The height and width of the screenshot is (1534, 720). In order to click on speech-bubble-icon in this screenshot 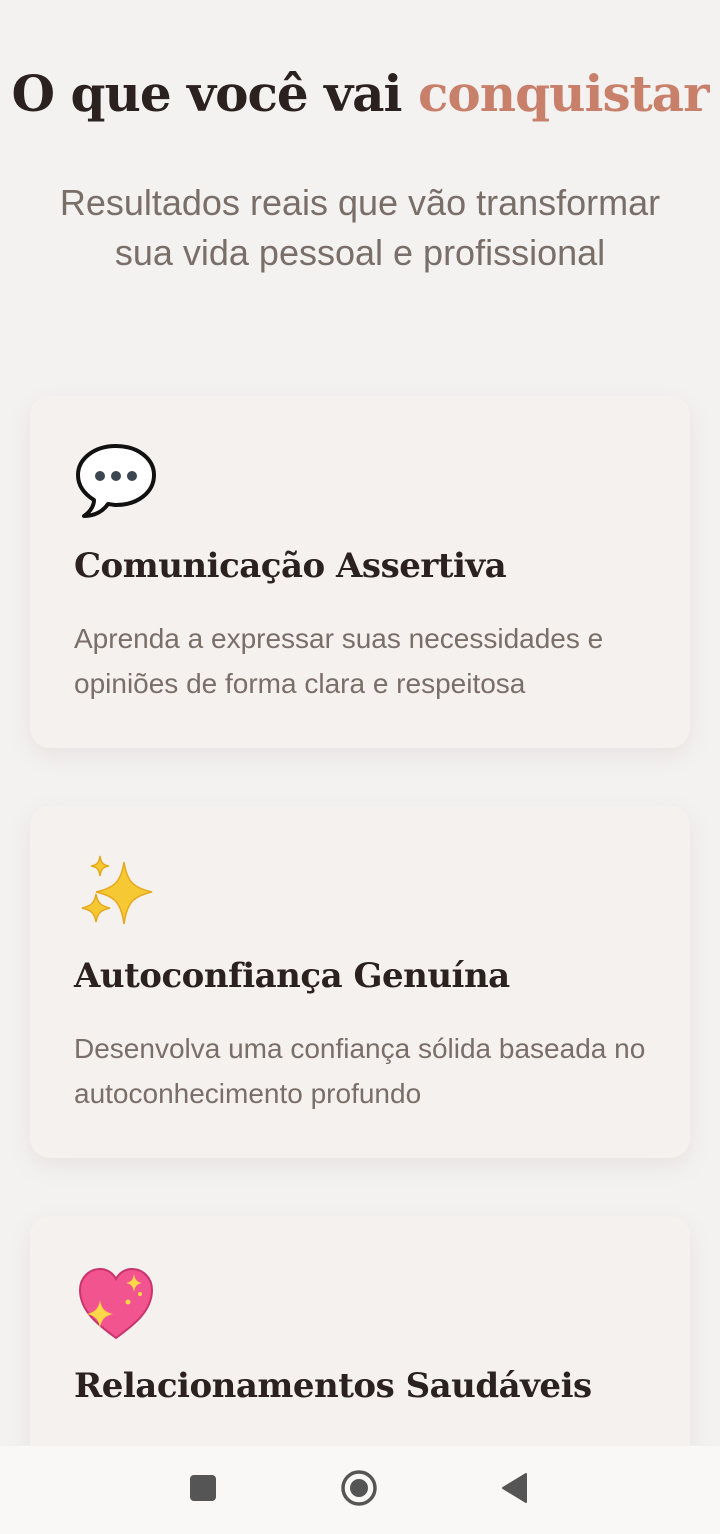, I will do `click(116, 482)`.